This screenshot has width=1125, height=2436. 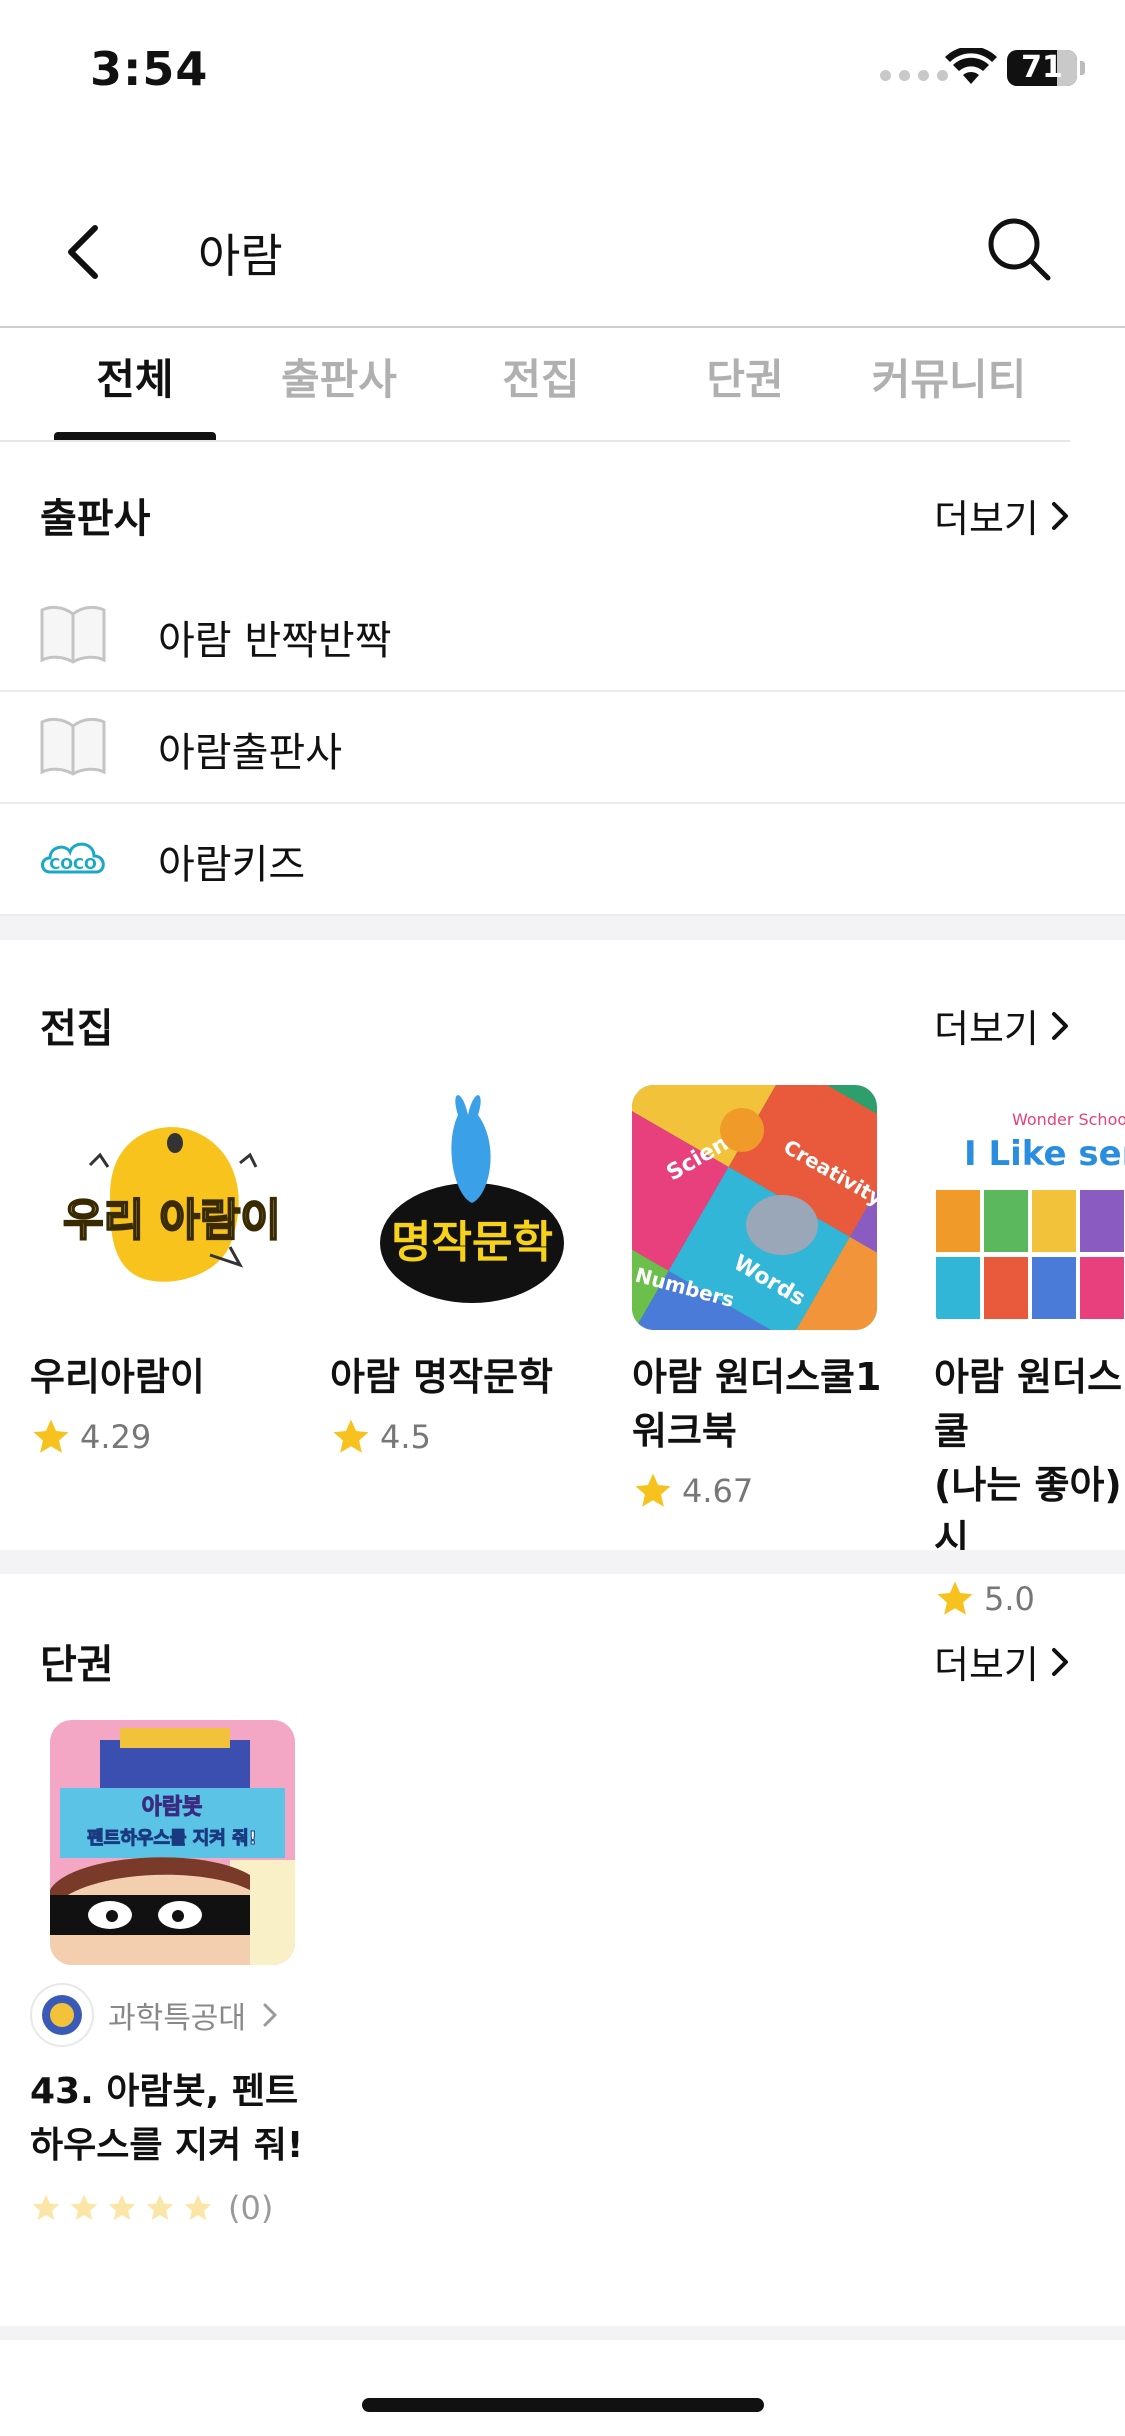 I want to click on cover-text: 우리 아람이, so click(x=172, y=1220).